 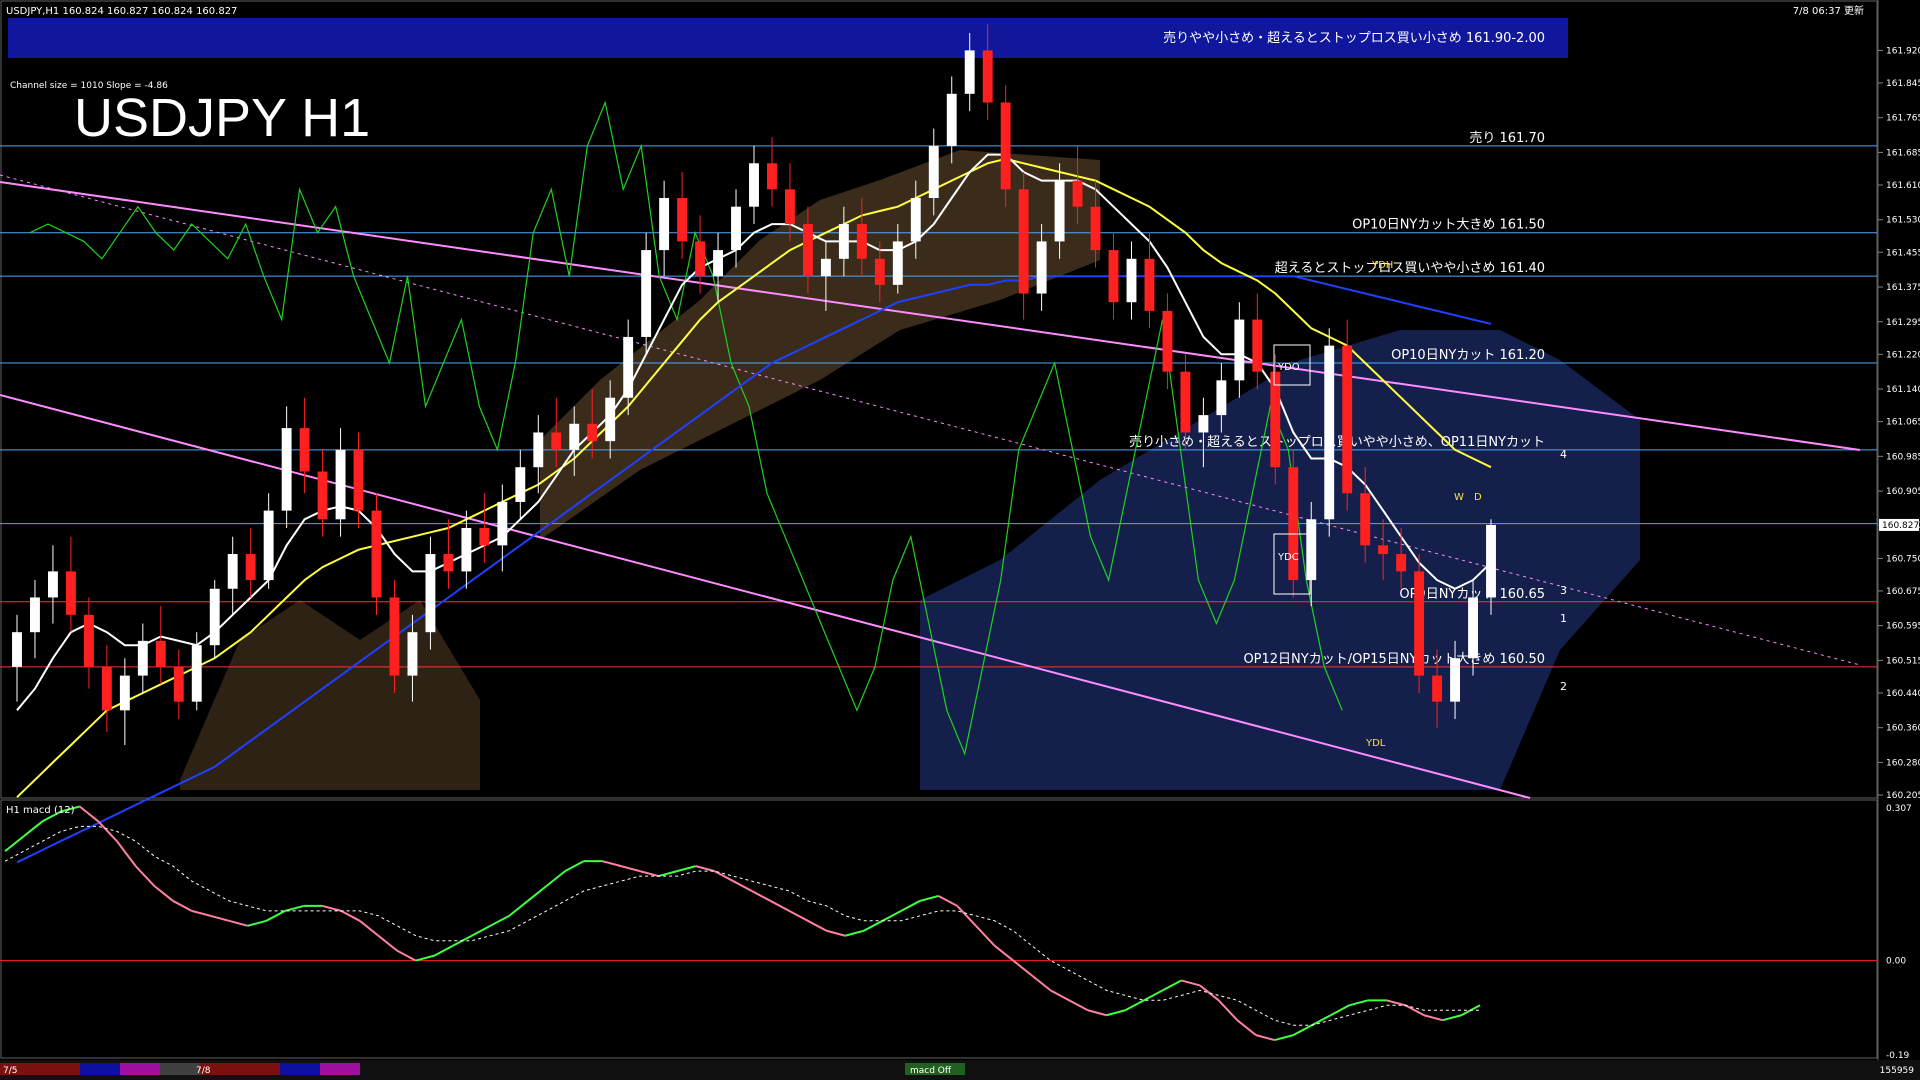 I want to click on axis-tick-label: 160.205, so click(x=1903, y=796).